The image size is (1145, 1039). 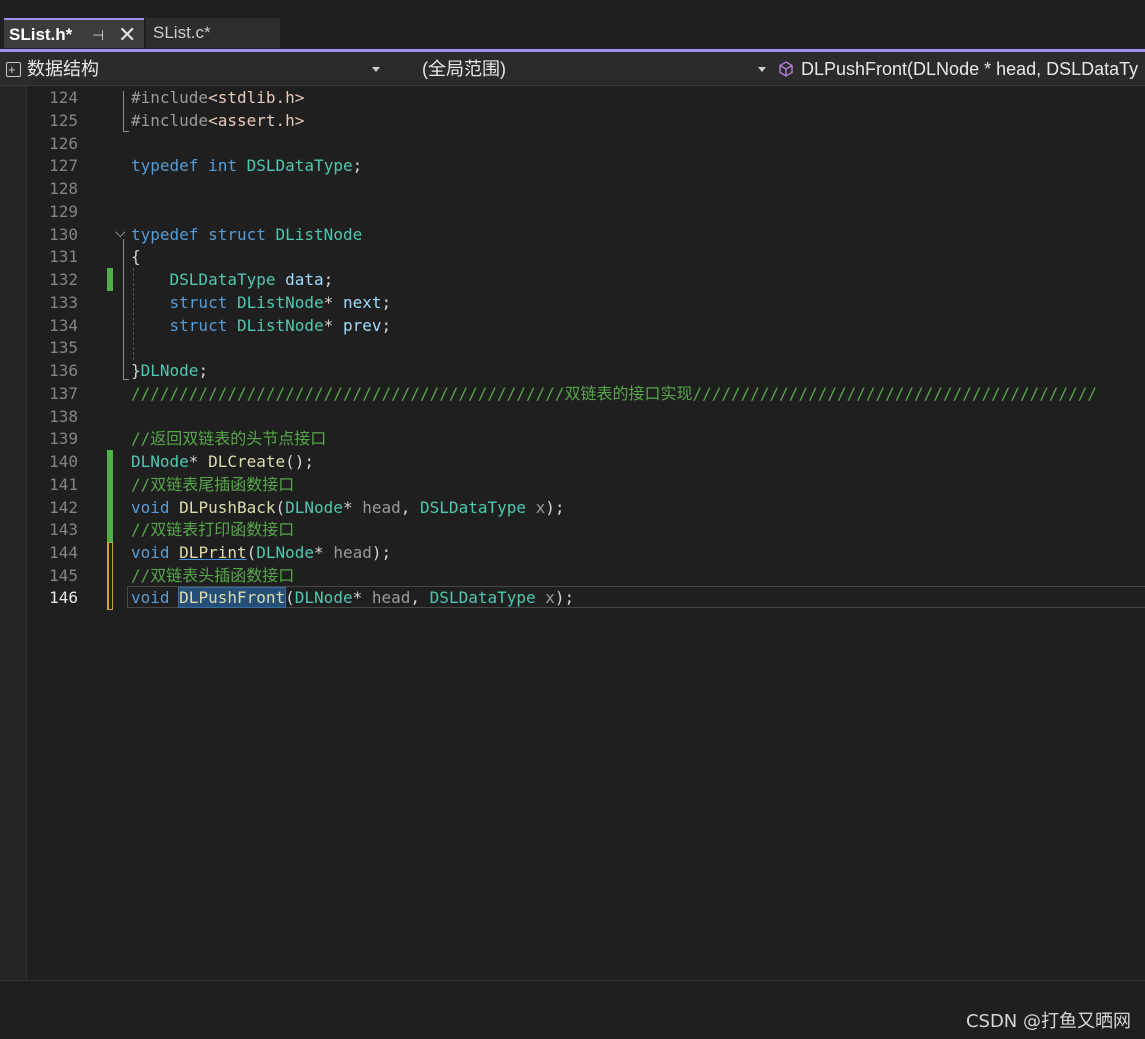 What do you see at coordinates (572, 25) in the screenshot?
I see `tab-strip: SList.h* ⊣ ✕ SList.c*` at bounding box center [572, 25].